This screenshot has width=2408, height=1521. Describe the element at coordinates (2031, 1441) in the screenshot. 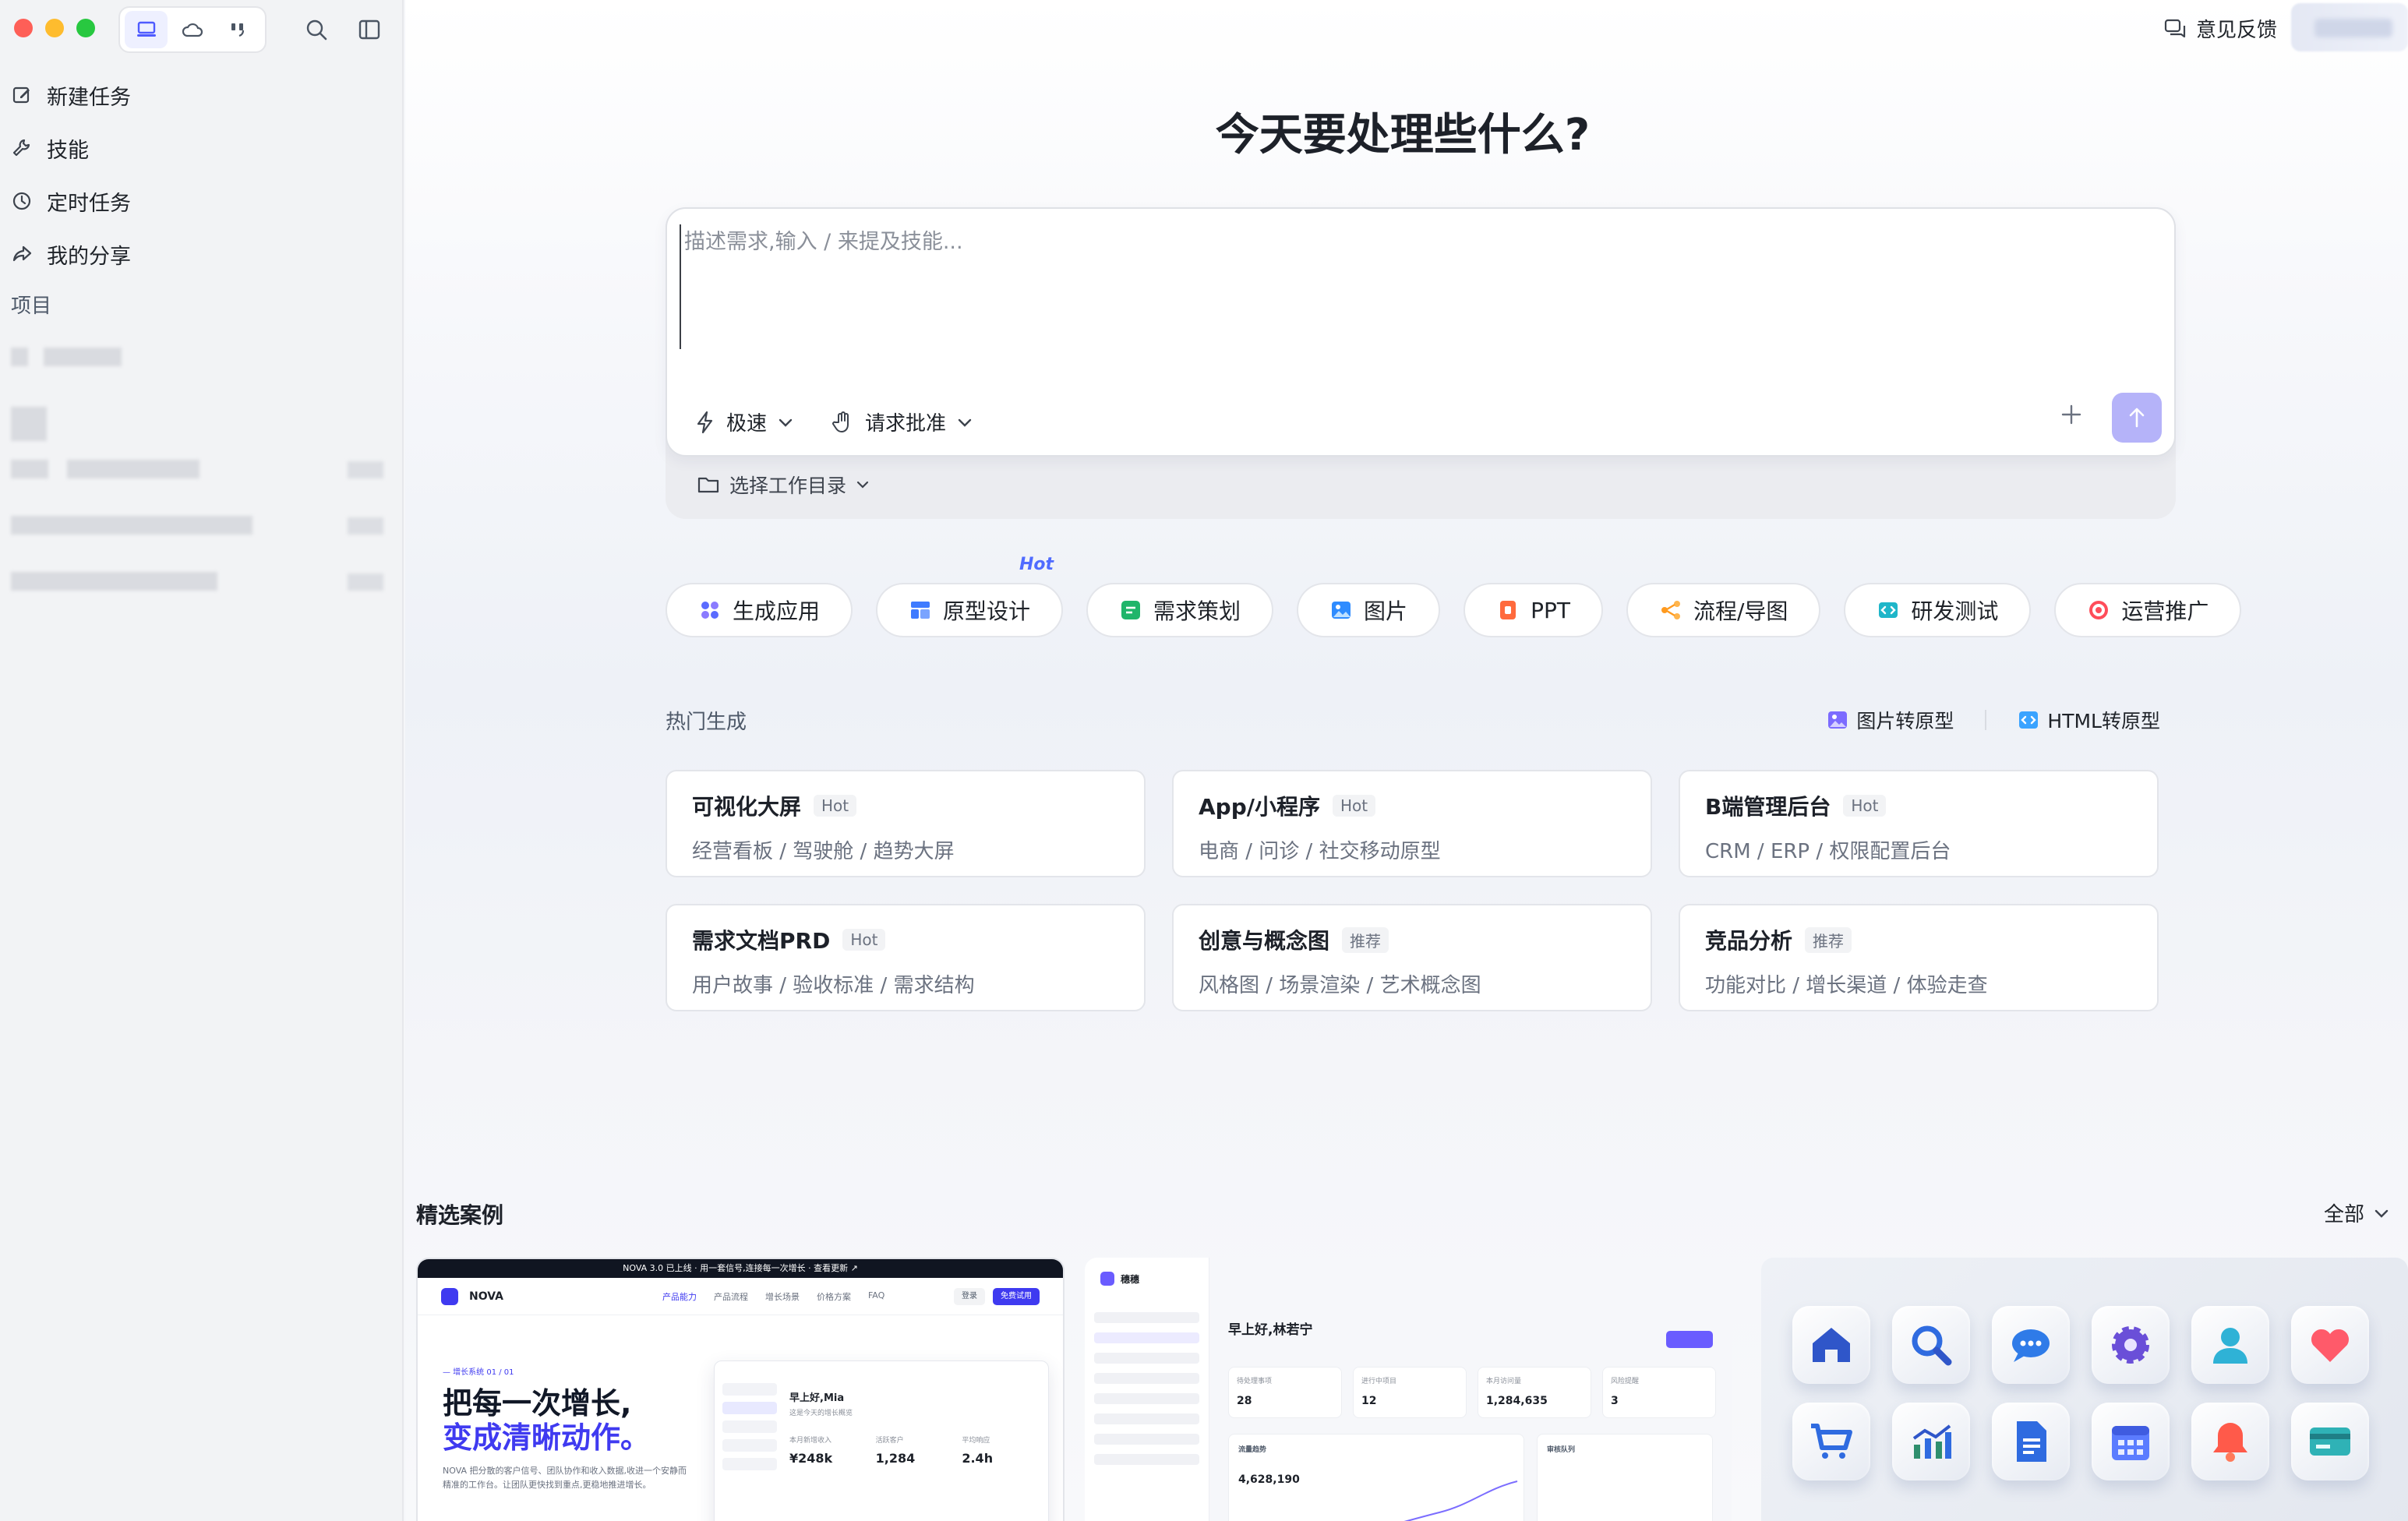

I see `document-icon` at that location.